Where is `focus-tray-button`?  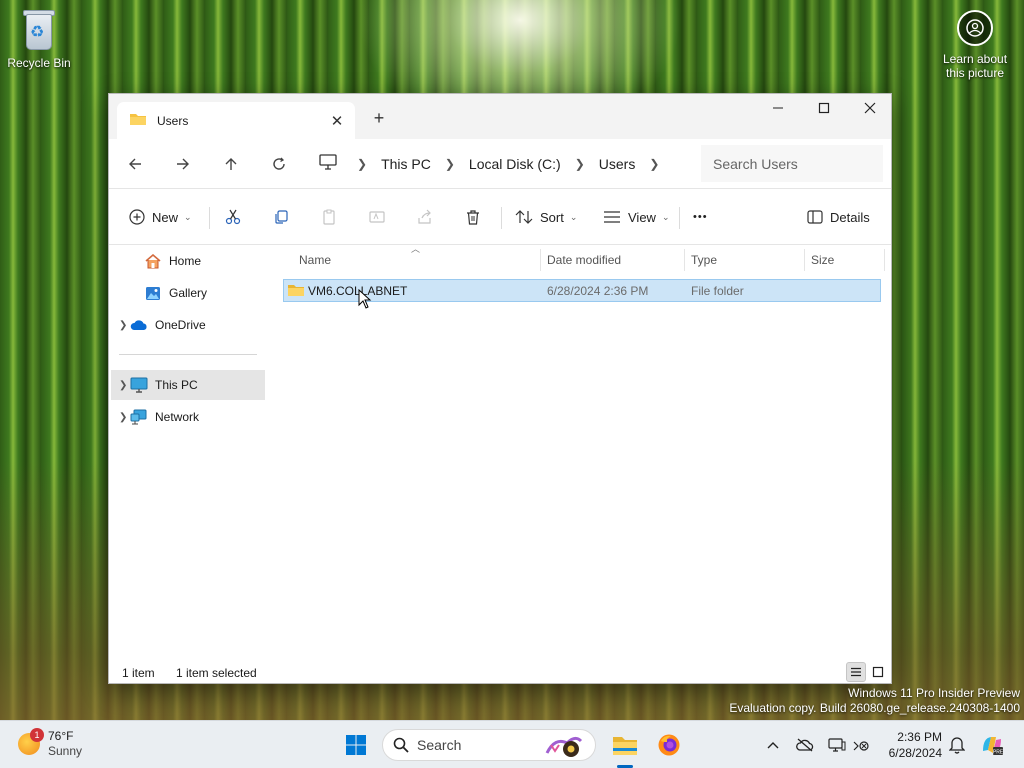
focus-tray-button is located at coordinates (861, 745).